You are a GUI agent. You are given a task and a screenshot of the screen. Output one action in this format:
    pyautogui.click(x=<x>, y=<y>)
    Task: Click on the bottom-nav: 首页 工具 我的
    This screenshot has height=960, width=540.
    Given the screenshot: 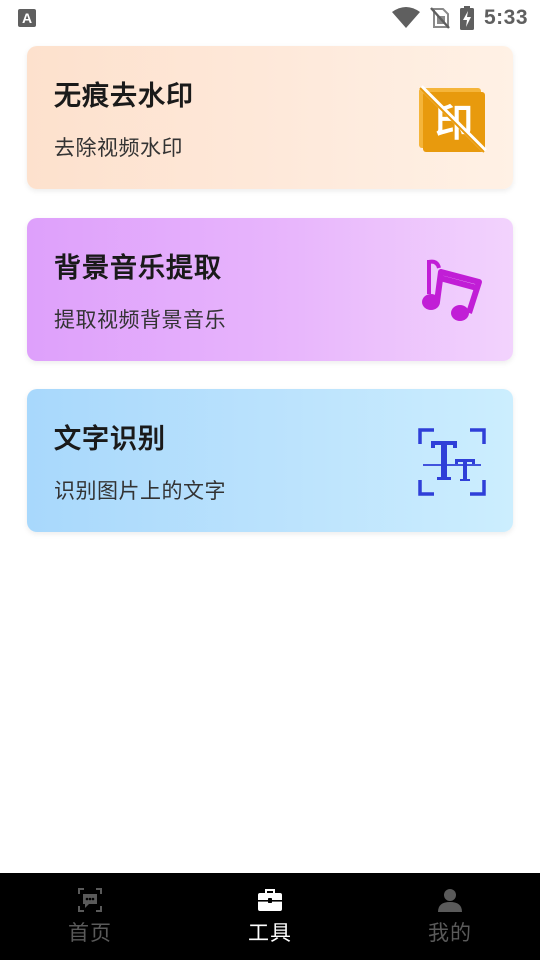 What is the action you would take?
    pyautogui.click(x=270, y=916)
    